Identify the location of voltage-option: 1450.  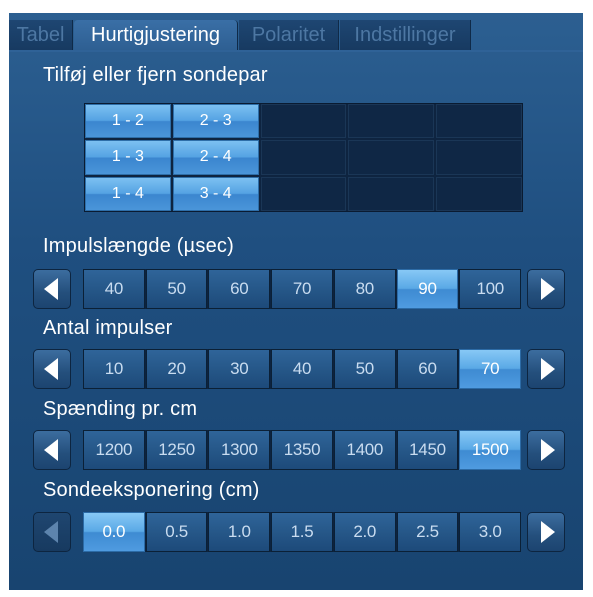
(427, 450).